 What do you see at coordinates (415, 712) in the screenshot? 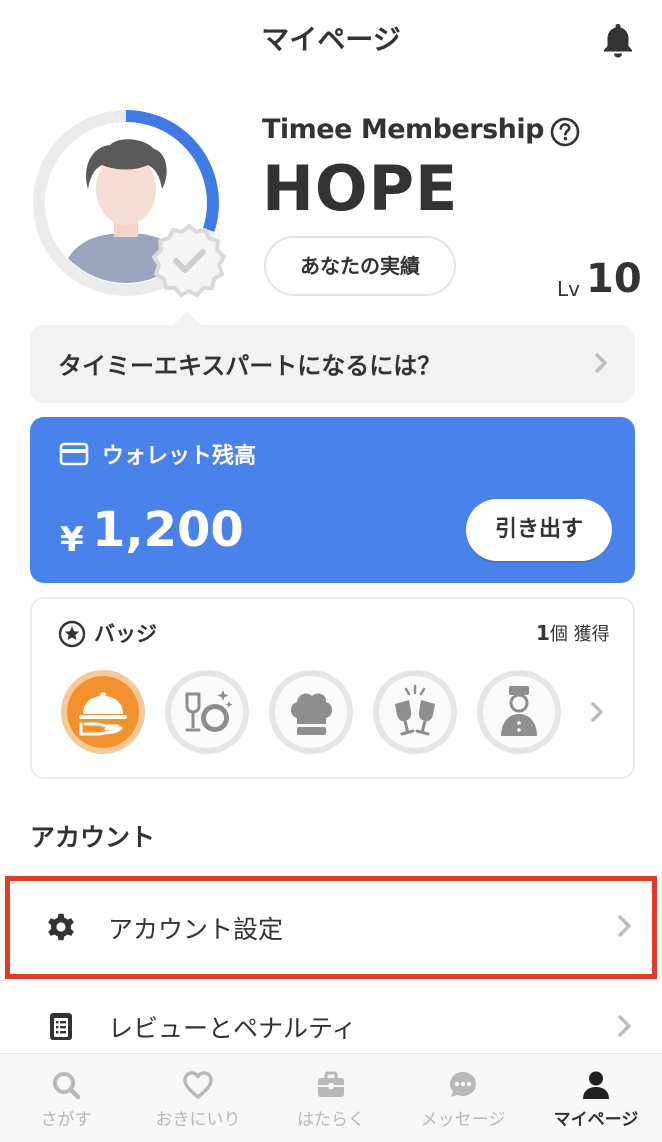
I see `toast-glasses-icon` at bounding box center [415, 712].